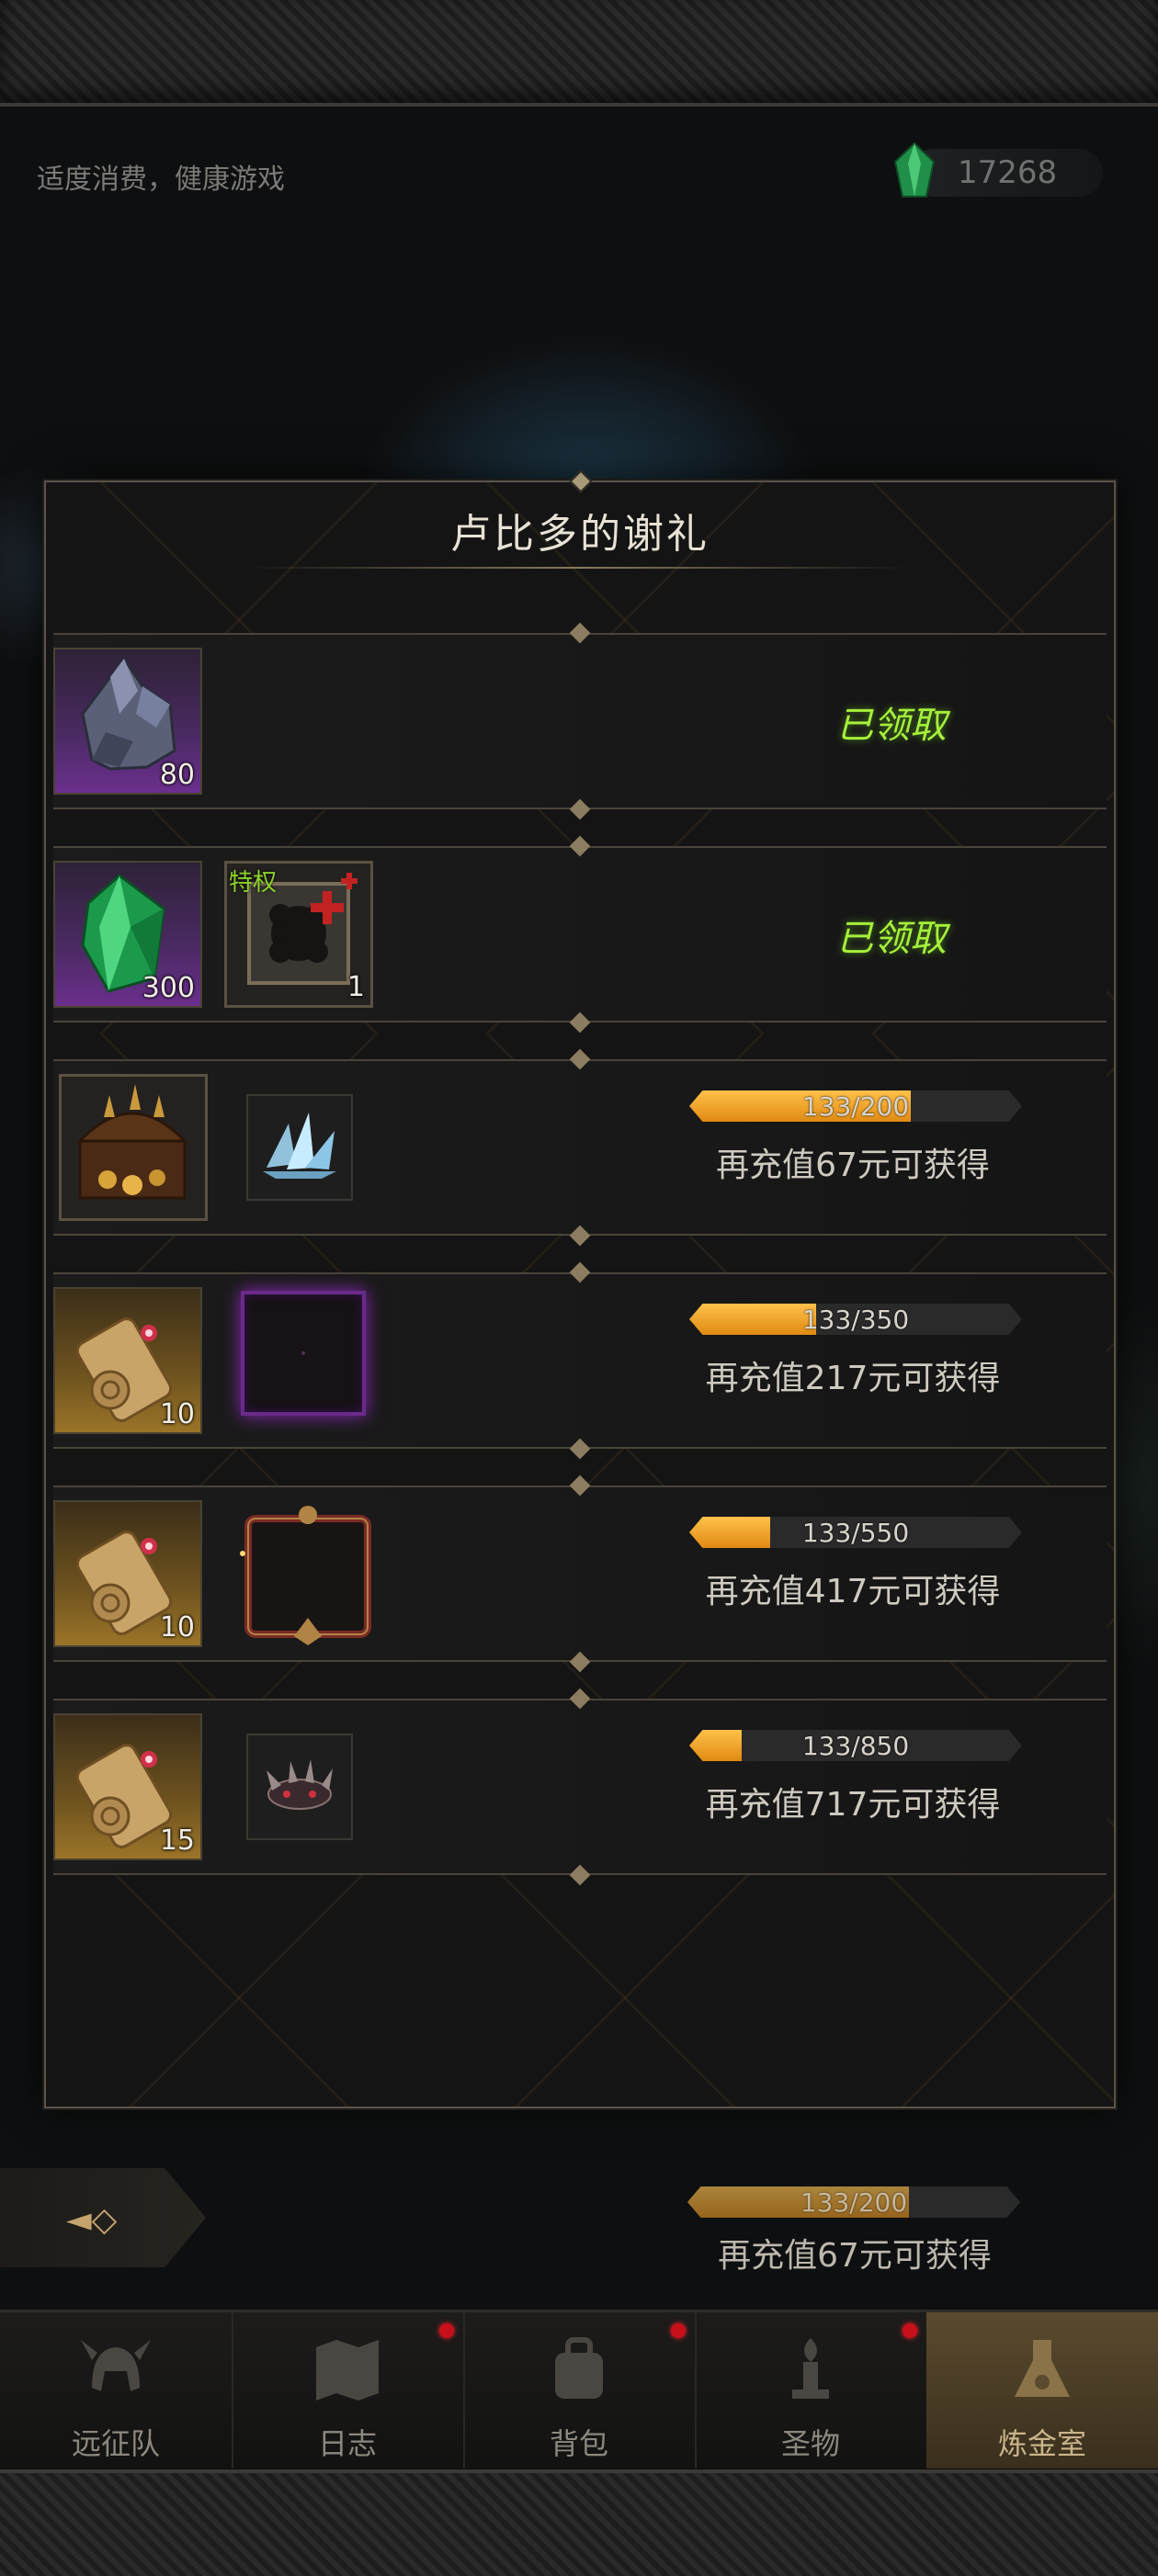 Image resolution: width=1158 pixels, height=2576 pixels. Describe the element at coordinates (579, 2368) in the screenshot. I see `backpack-icon` at that location.